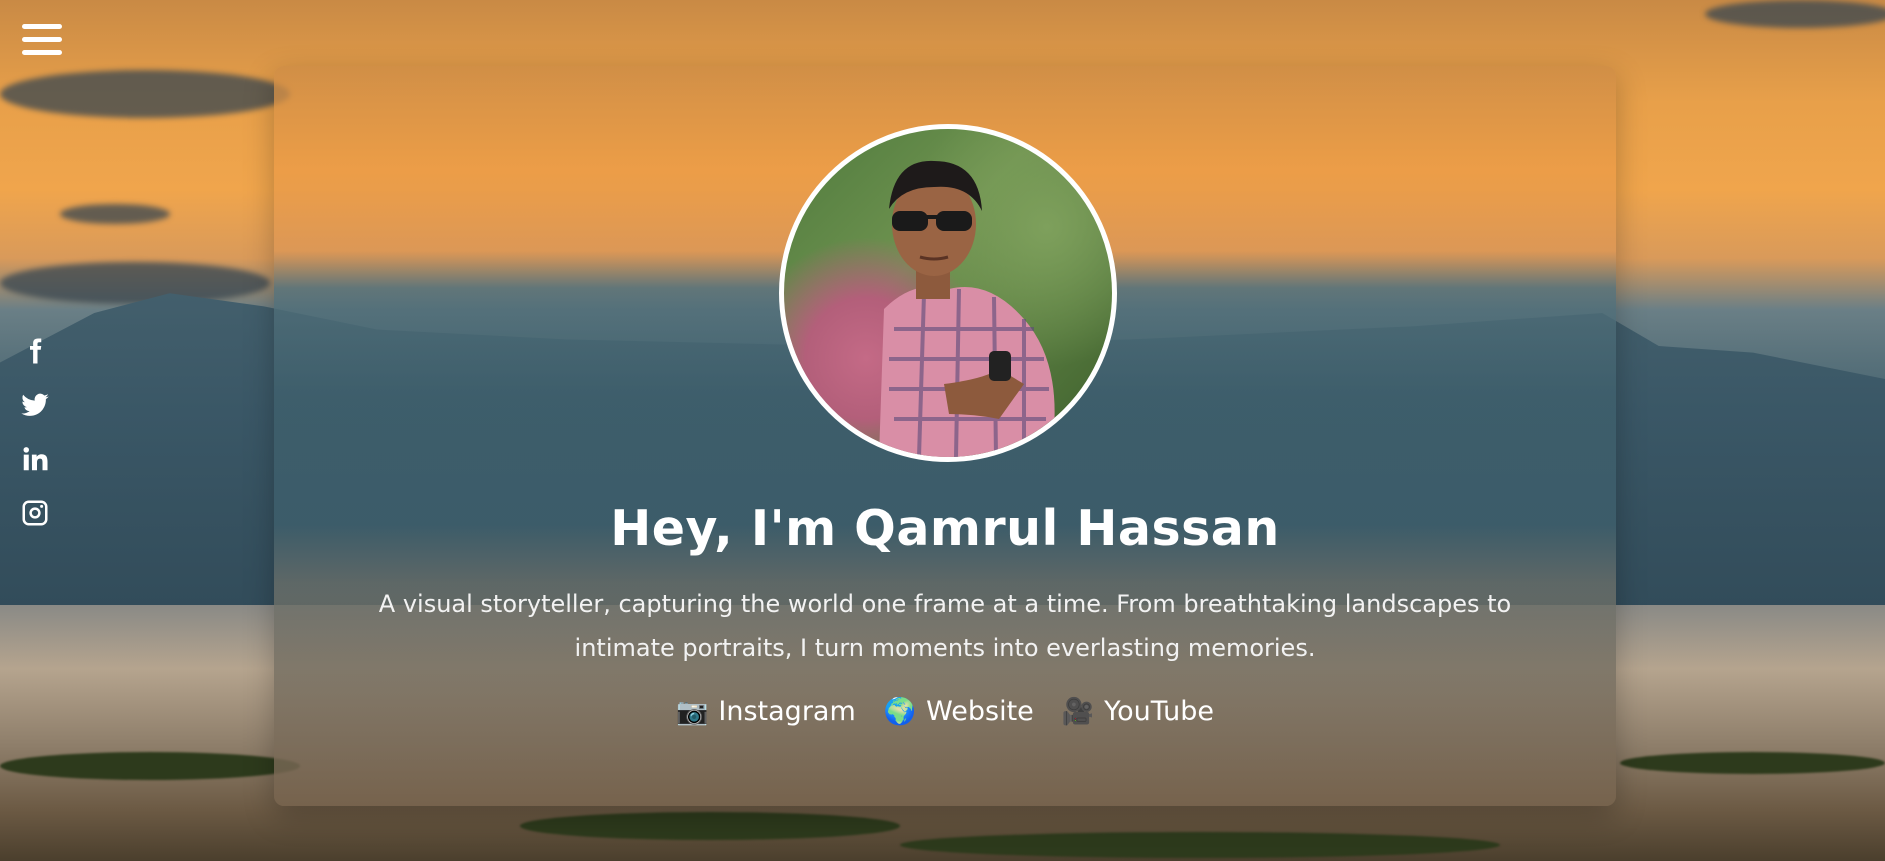  I want to click on instagram-link, so click(36, 514).